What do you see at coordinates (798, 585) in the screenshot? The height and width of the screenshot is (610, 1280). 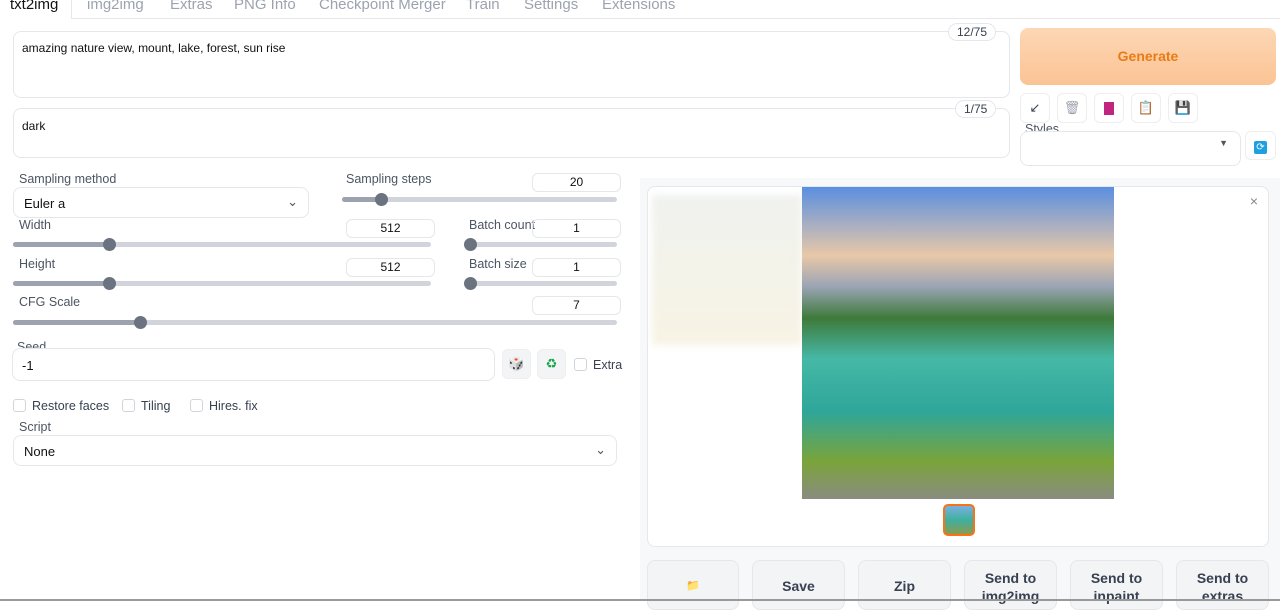 I see `save-button: Save` at bounding box center [798, 585].